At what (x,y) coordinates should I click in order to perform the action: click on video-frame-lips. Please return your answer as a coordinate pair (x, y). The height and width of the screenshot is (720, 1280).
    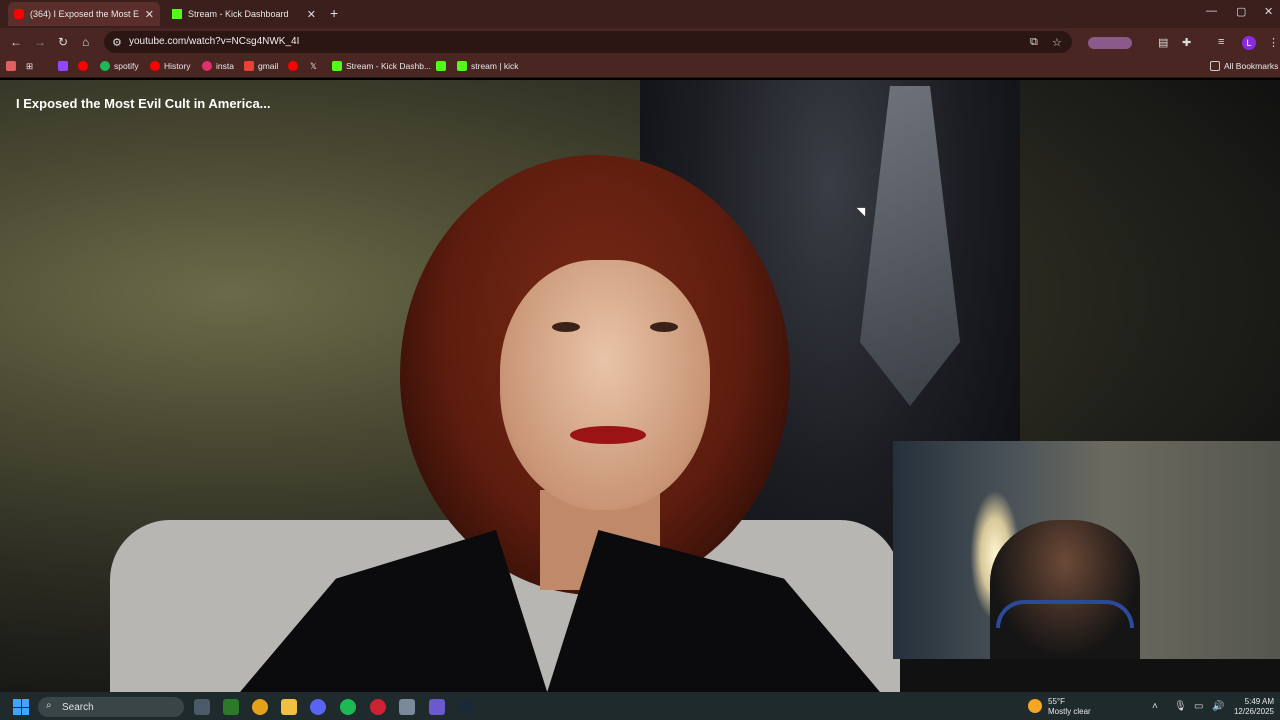
    Looking at the image, I should click on (608, 435).